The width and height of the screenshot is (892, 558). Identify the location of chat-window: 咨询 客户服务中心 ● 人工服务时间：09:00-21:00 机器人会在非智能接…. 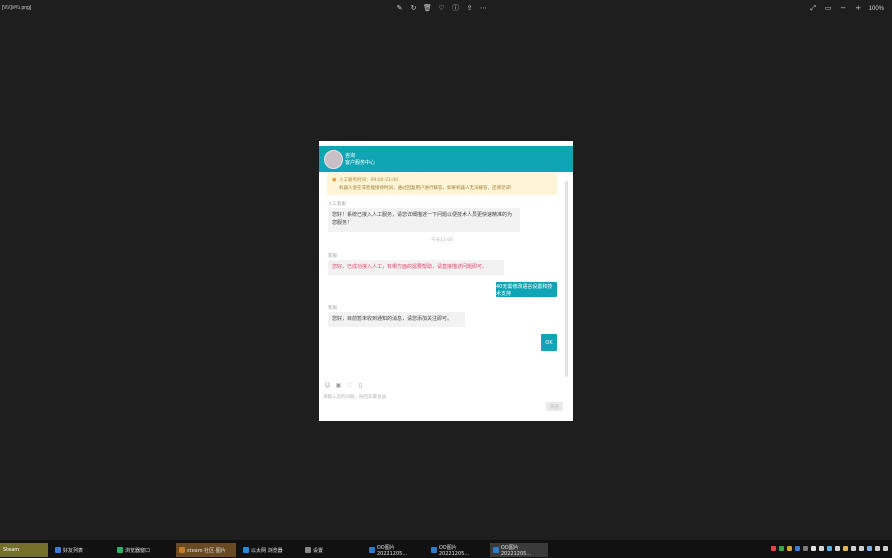
(446, 281).